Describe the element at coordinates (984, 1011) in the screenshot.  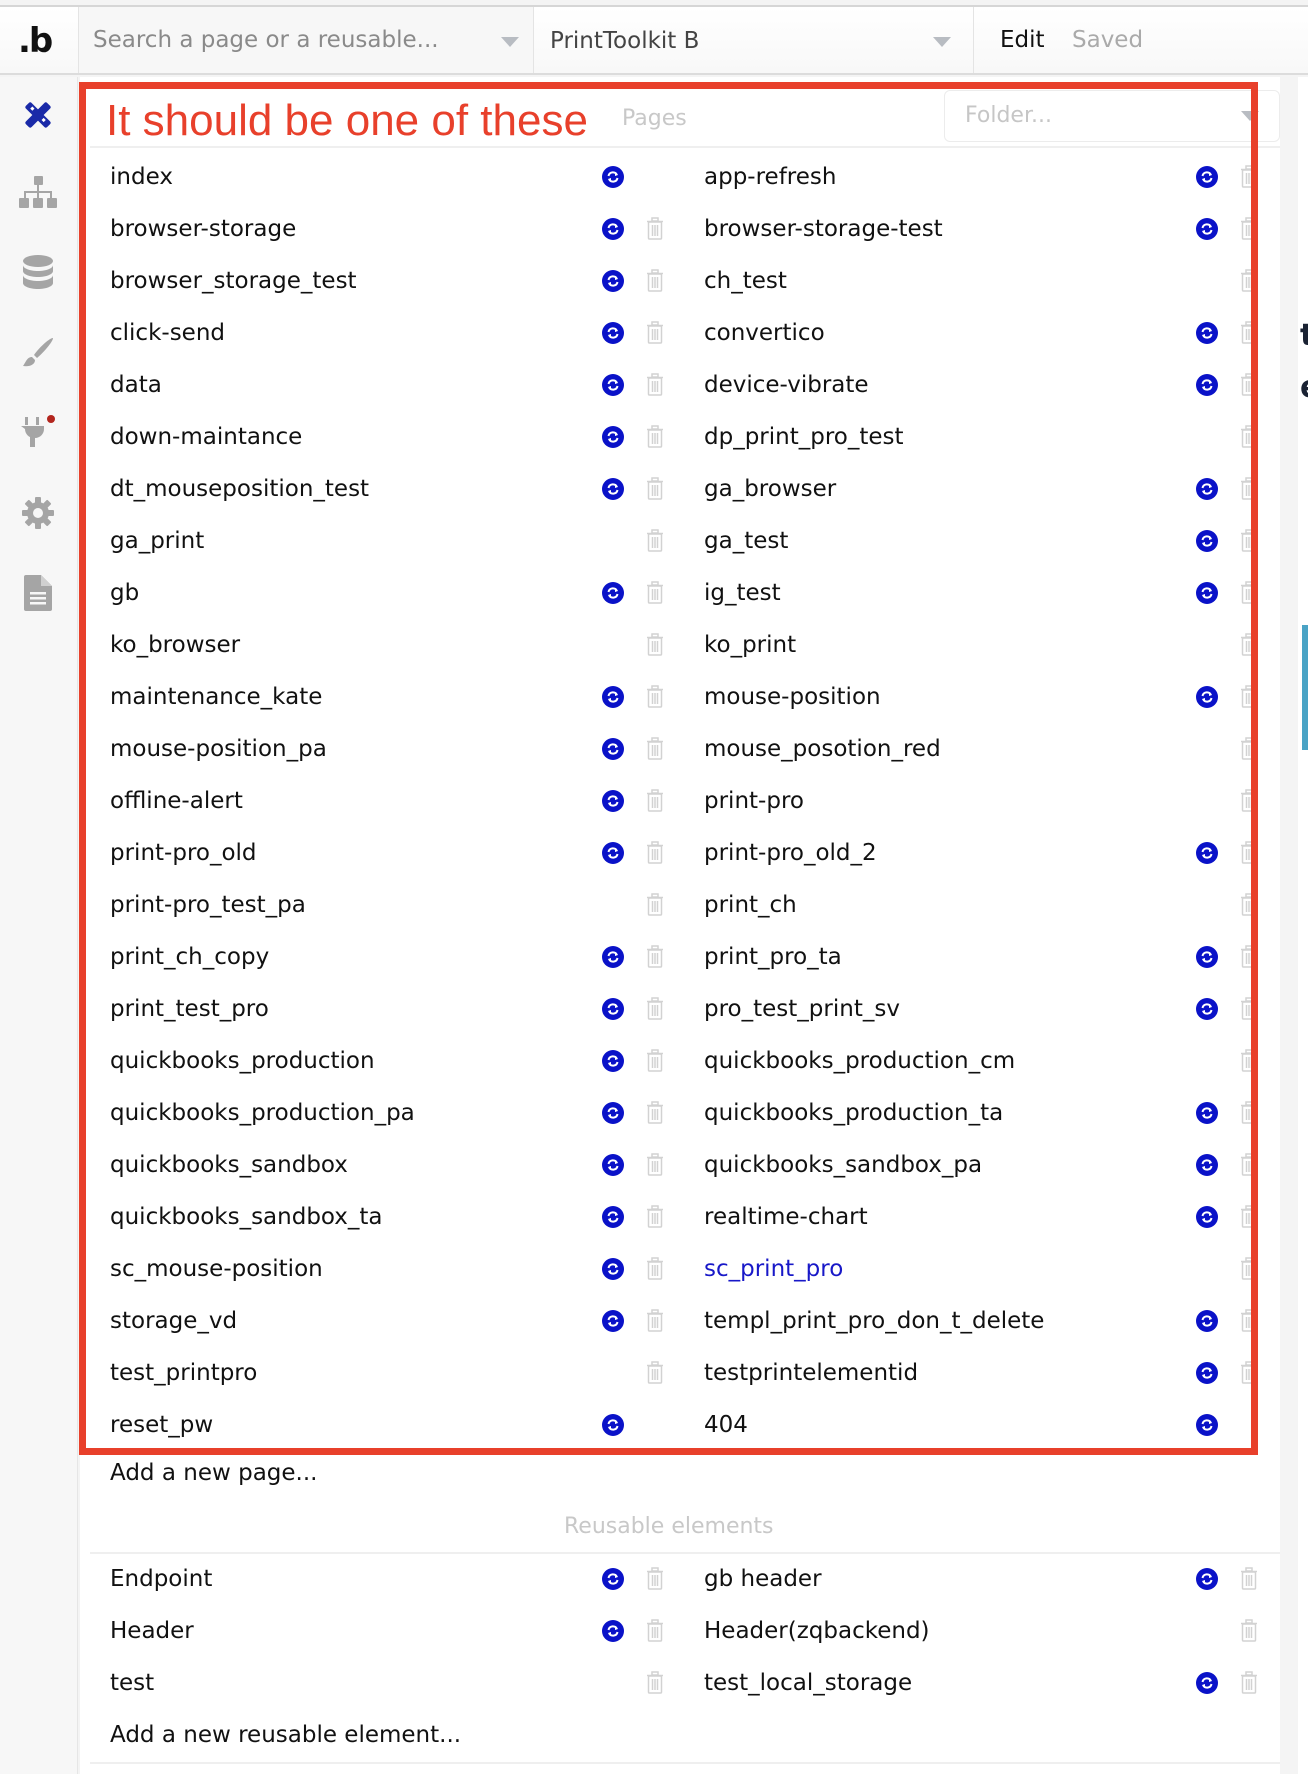
I see `list-item: pro_test_print_sv` at that location.